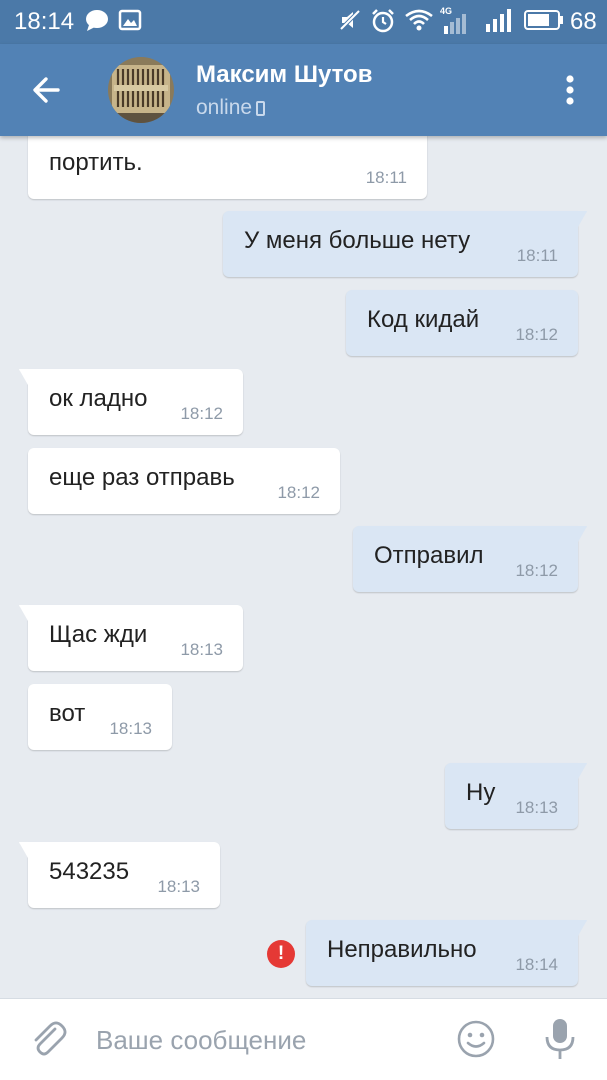  I want to click on message-input, so click(256, 1040).